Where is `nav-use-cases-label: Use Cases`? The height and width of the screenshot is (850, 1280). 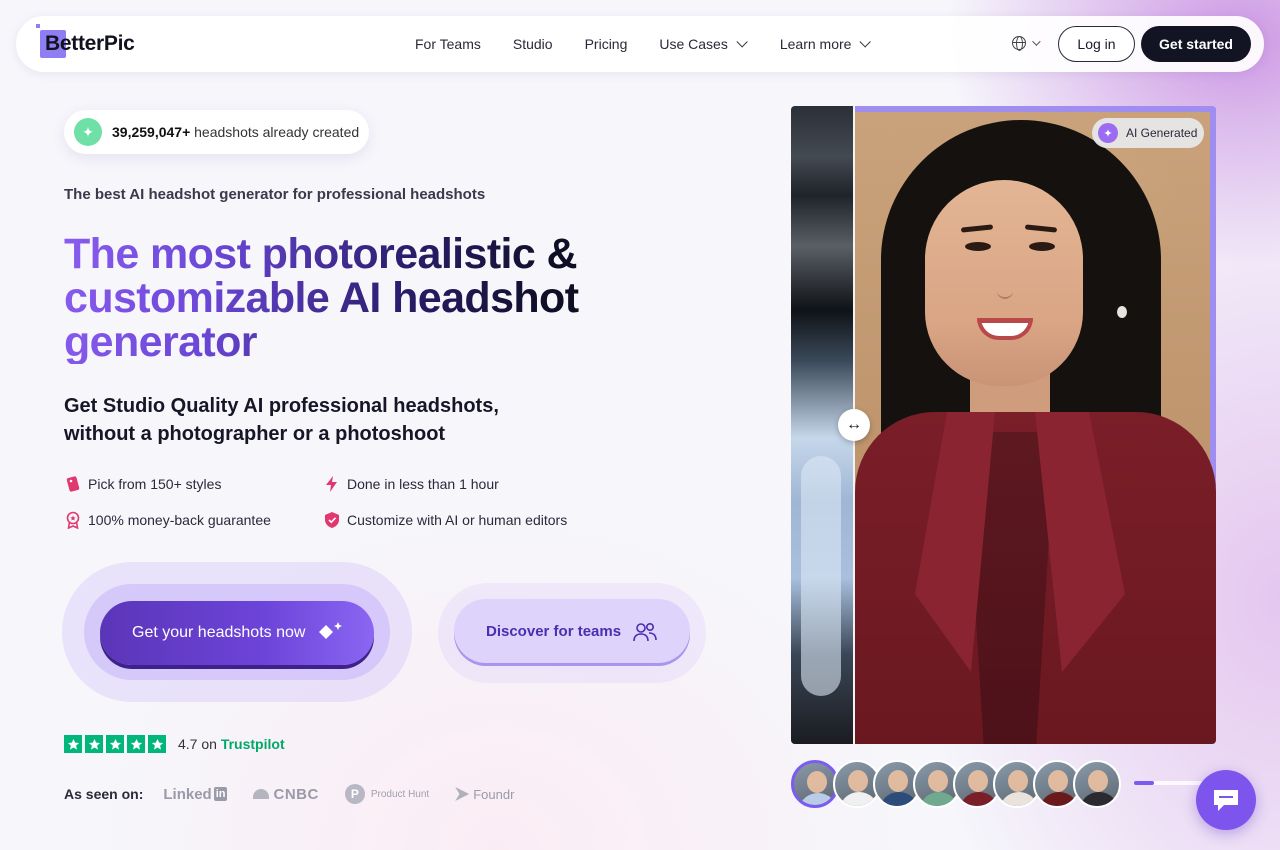 nav-use-cases-label: Use Cases is located at coordinates (693, 44).